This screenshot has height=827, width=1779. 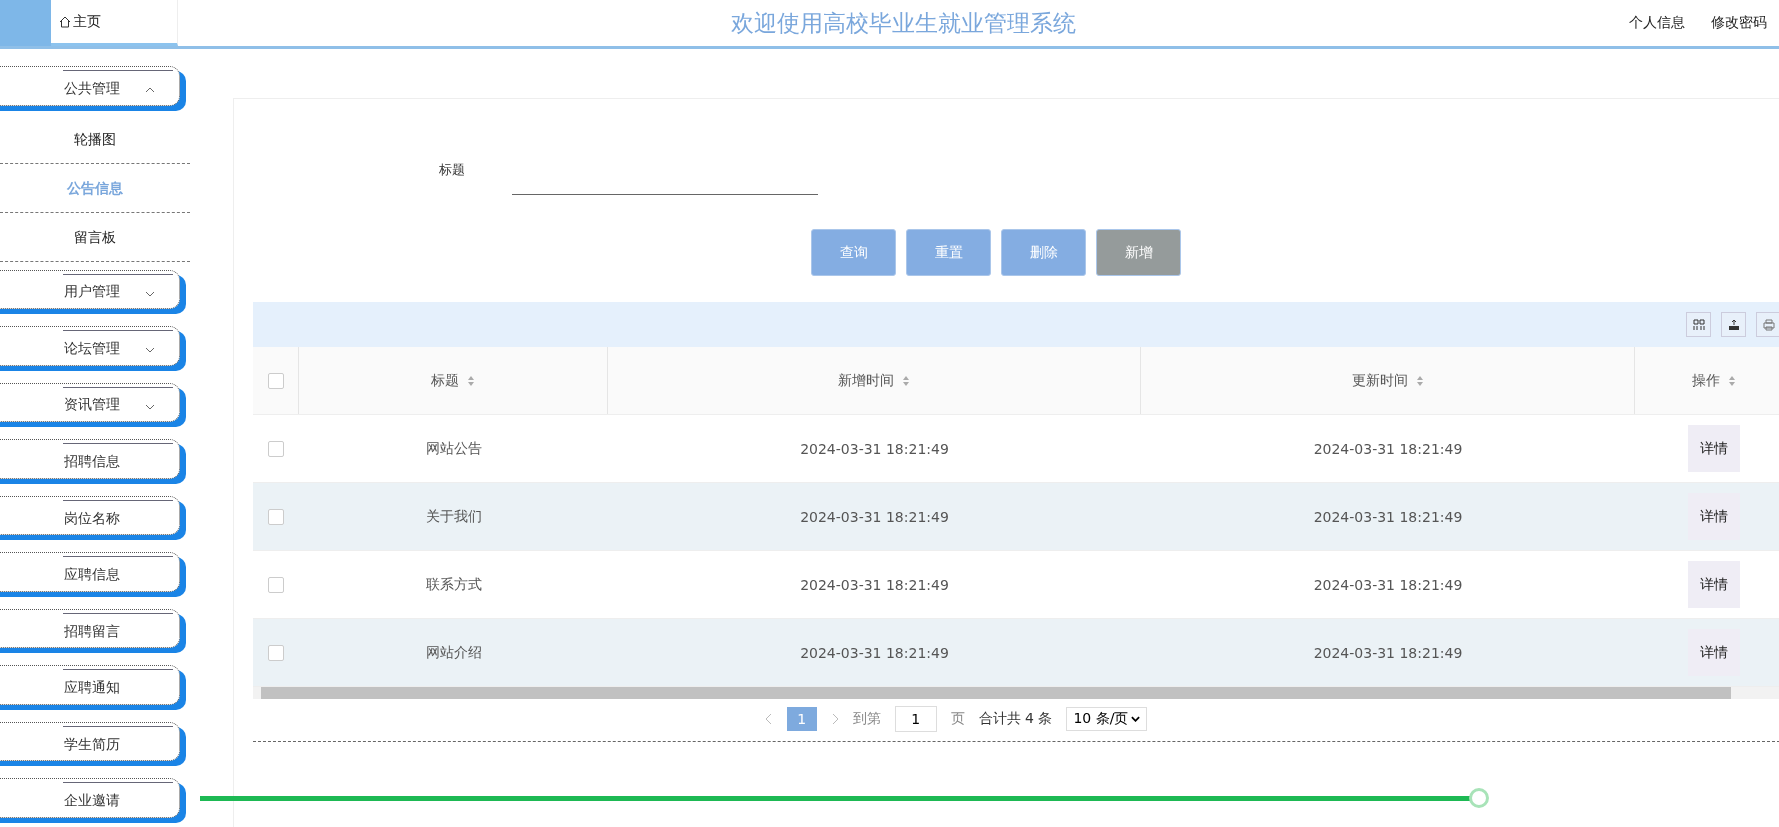 I want to click on header-link: 修改密码, so click(x=1739, y=23).